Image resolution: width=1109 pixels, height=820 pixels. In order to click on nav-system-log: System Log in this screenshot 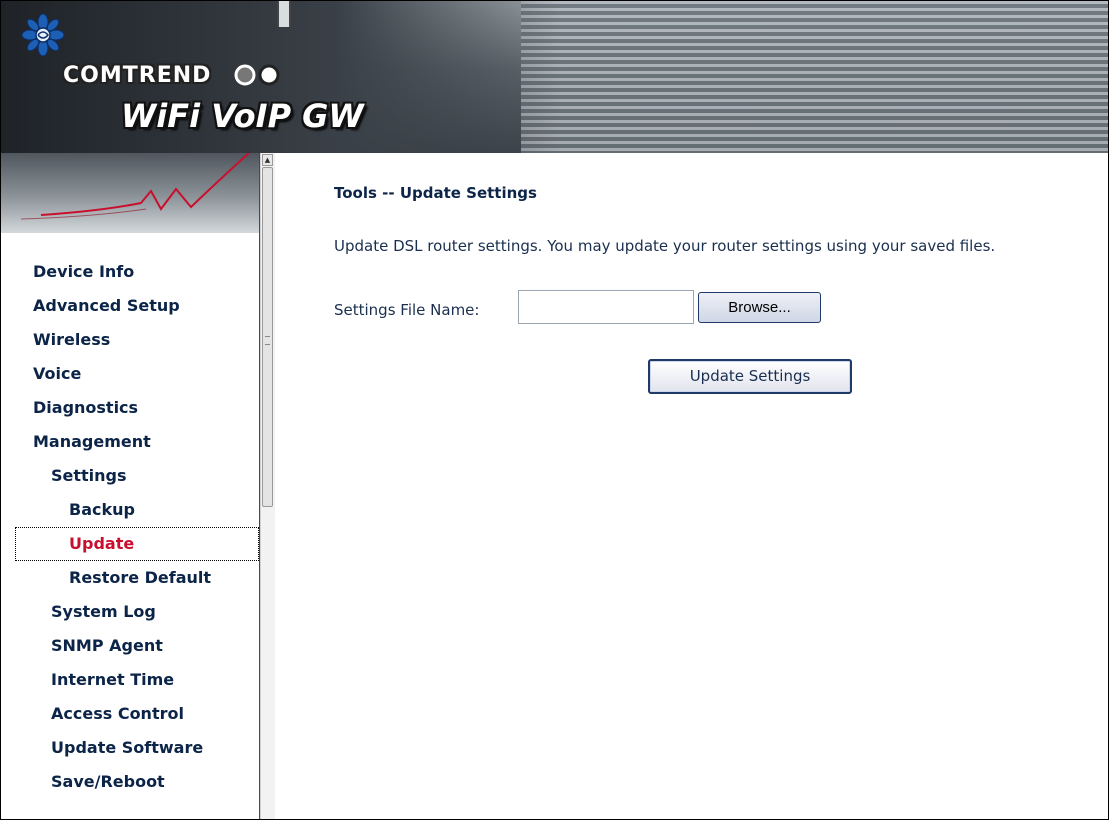, I will do `click(130, 612)`.